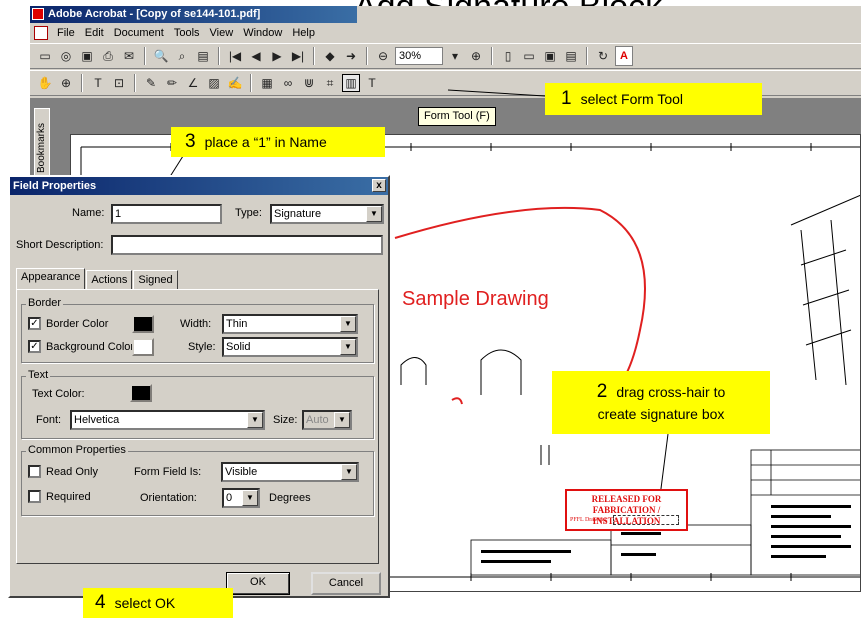  What do you see at coordinates (457, 116) in the screenshot?
I see `form-tool-tooltip: Form Tool (F)` at bounding box center [457, 116].